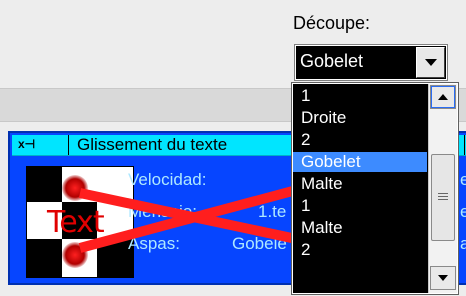 The height and width of the screenshot is (296, 466). I want to click on tab-separator, so click(464, 145).